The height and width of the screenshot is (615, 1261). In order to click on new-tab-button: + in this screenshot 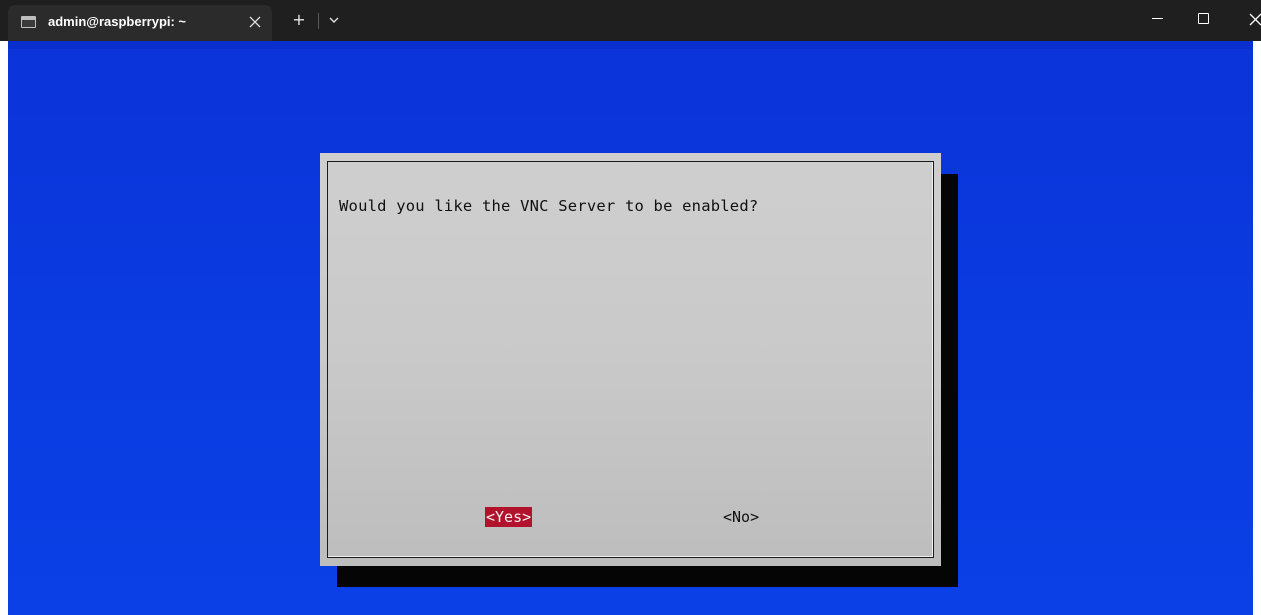, I will do `click(299, 20)`.